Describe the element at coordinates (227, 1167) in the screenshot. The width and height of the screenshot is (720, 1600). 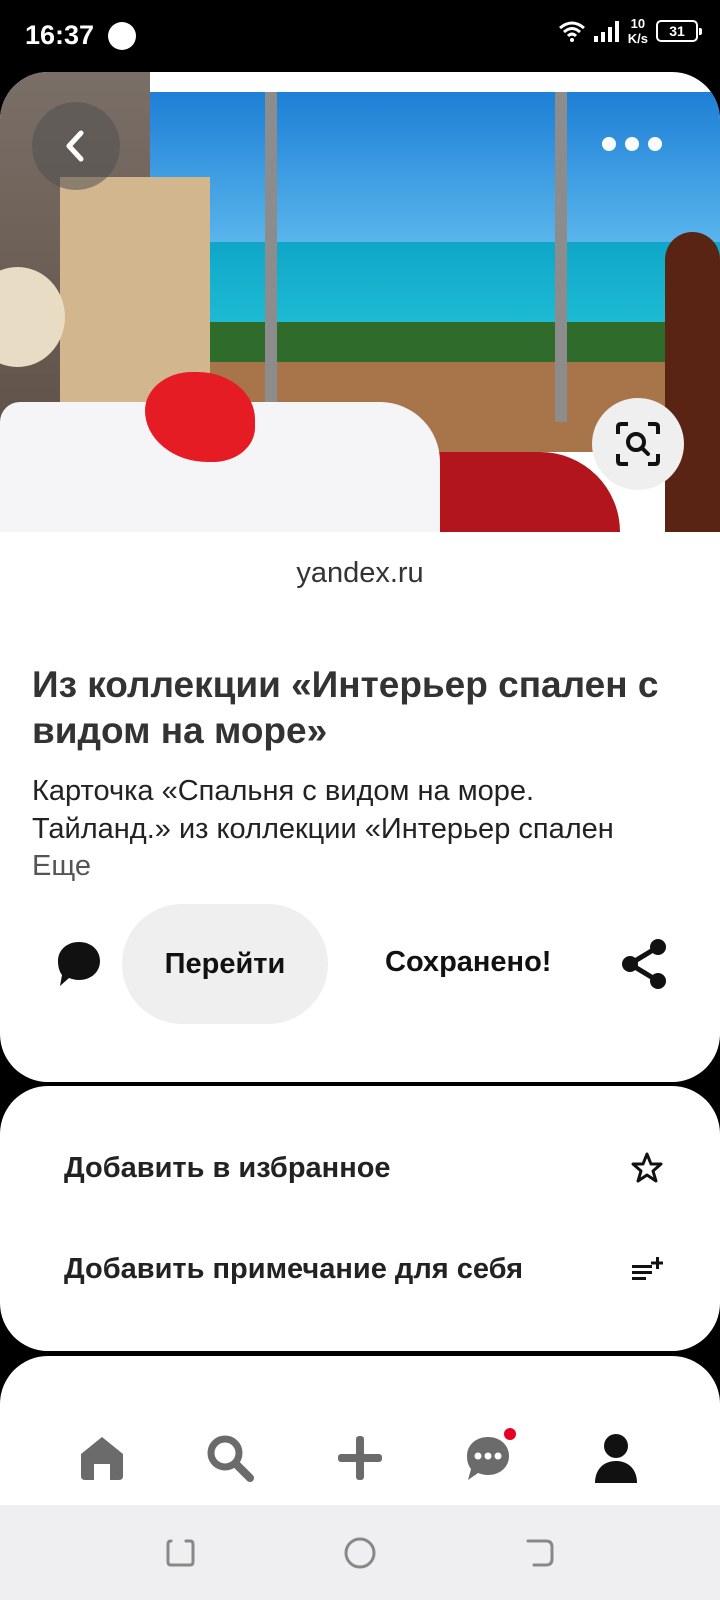
I see `add-favorite-label: Добавить в избранное` at that location.